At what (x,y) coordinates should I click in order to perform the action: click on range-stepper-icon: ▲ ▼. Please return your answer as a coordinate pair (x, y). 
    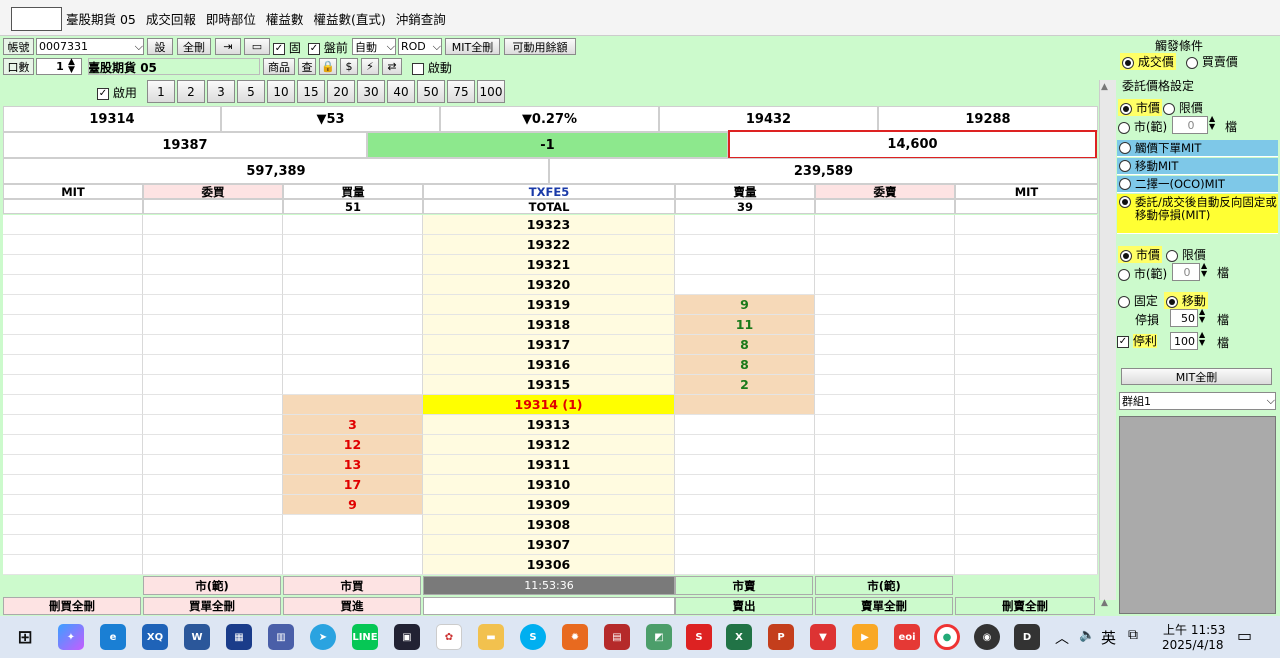
    Looking at the image, I should click on (1212, 123).